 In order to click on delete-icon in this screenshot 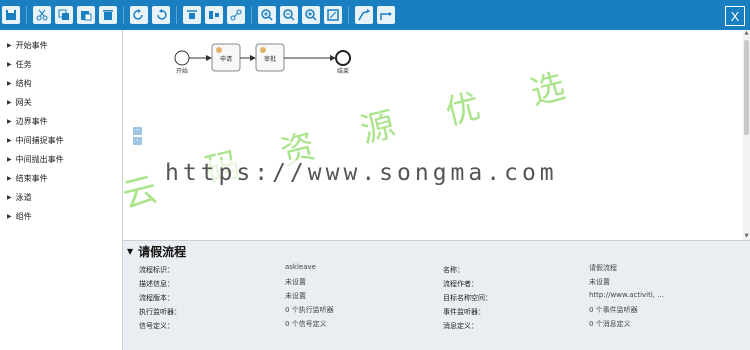, I will do `click(108, 15)`.